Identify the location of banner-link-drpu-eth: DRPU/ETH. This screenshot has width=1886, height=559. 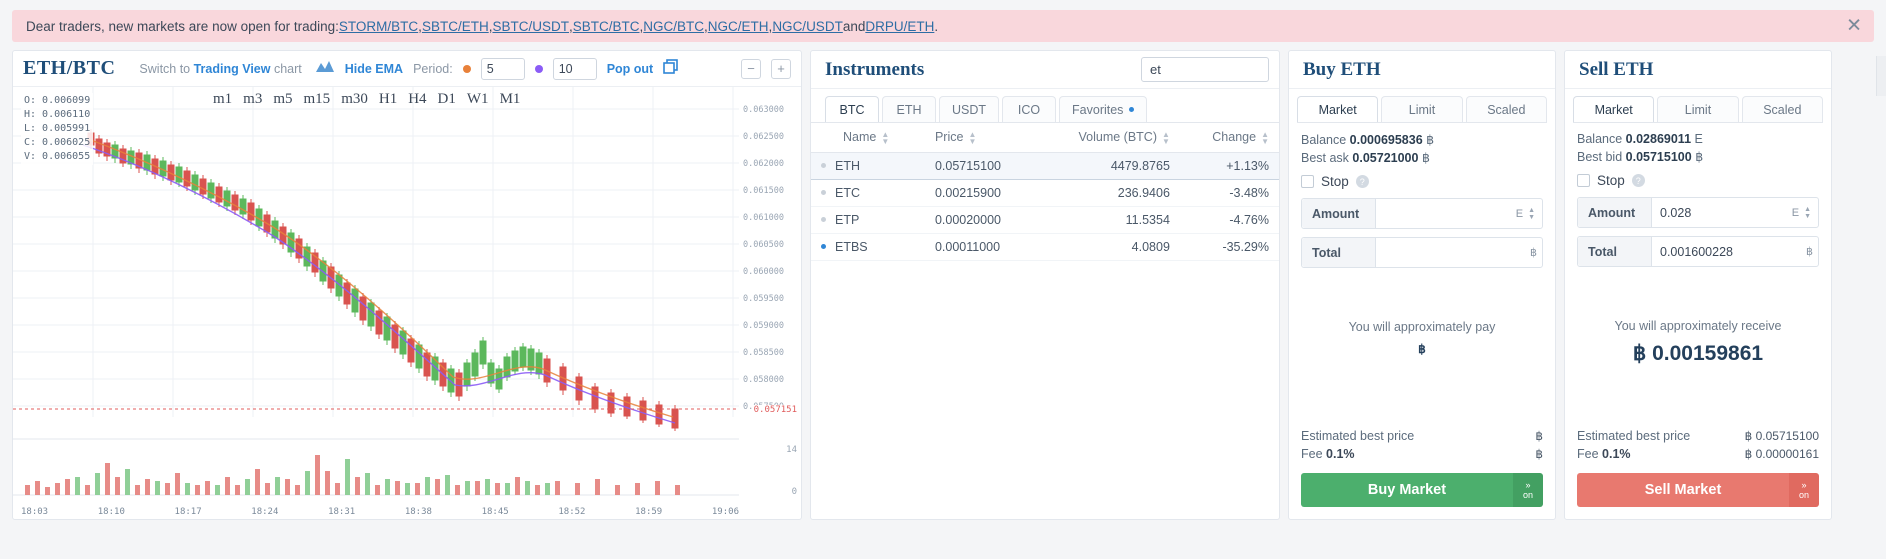
(899, 26).